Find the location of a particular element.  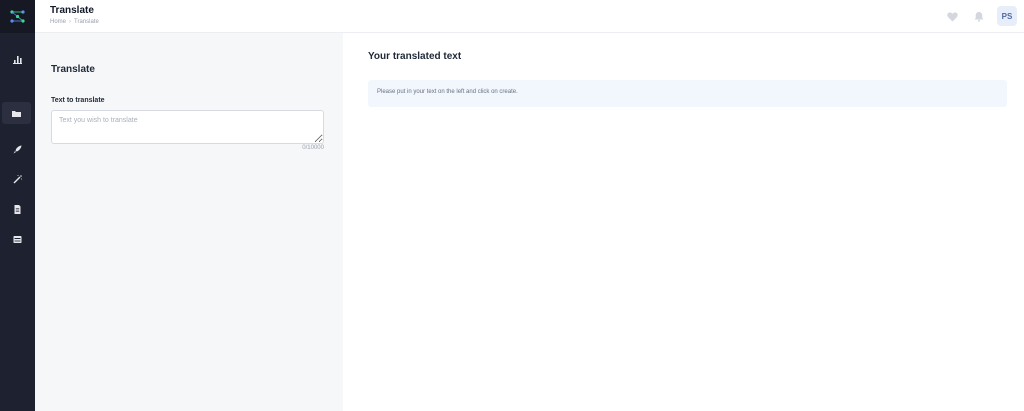

sidebar-item-templates is located at coordinates (17, 239).